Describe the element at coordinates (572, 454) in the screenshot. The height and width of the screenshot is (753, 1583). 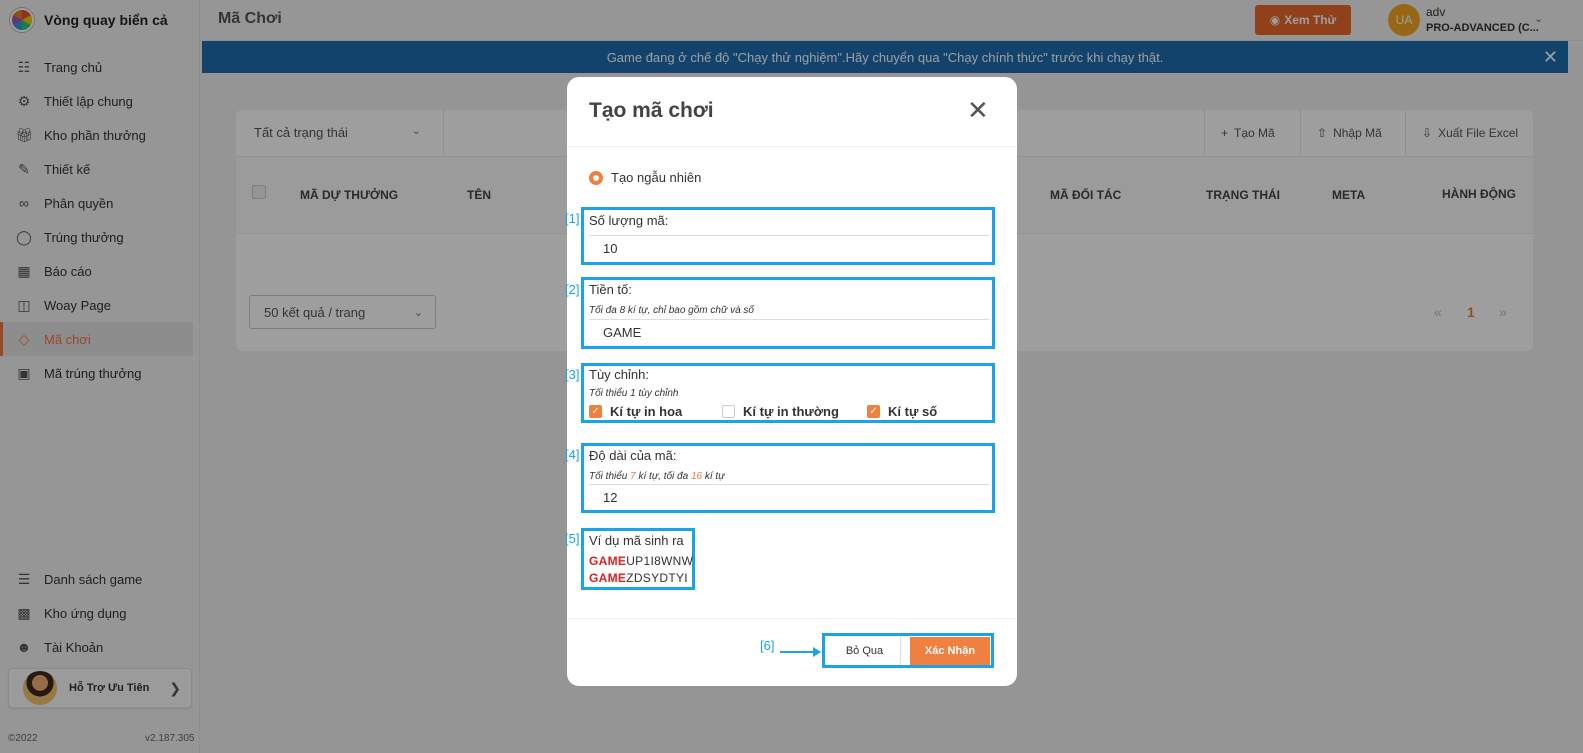
I see `annotation-marker: [4]` at that location.